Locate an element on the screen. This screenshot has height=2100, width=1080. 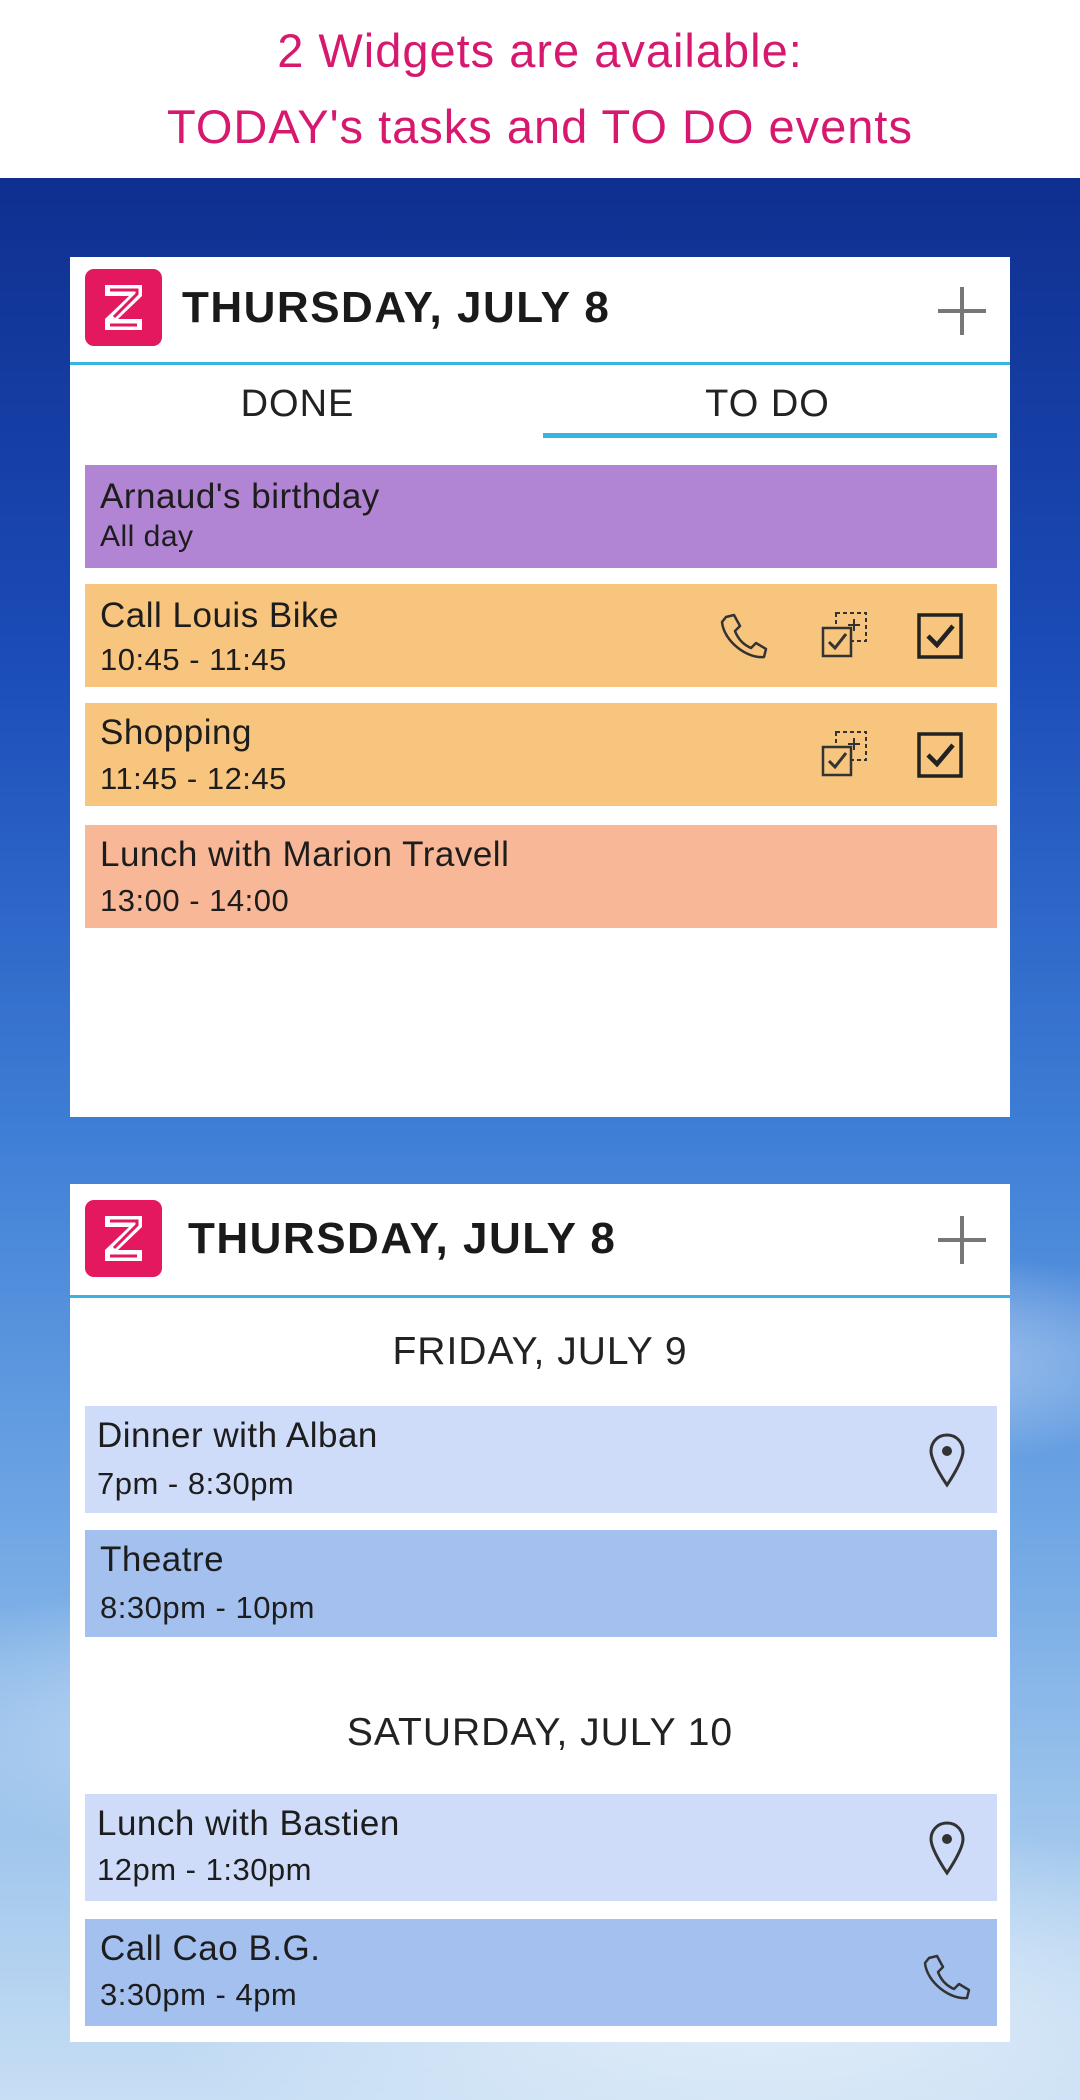
event-item: Lunch with Marion Travell 13:00 - 14:00 is located at coordinates (541, 876).